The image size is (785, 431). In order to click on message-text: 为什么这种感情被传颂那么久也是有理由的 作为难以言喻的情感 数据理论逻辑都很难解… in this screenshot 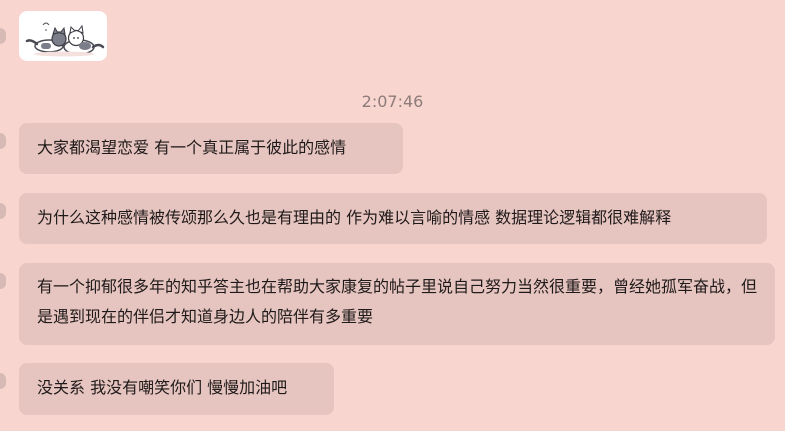, I will do `click(354, 217)`.